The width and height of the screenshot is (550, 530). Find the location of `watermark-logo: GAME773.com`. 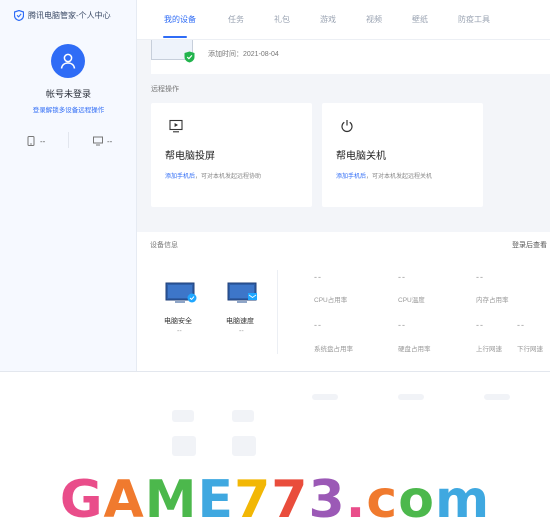

watermark-logo: GAME773.com is located at coordinates (275, 500).